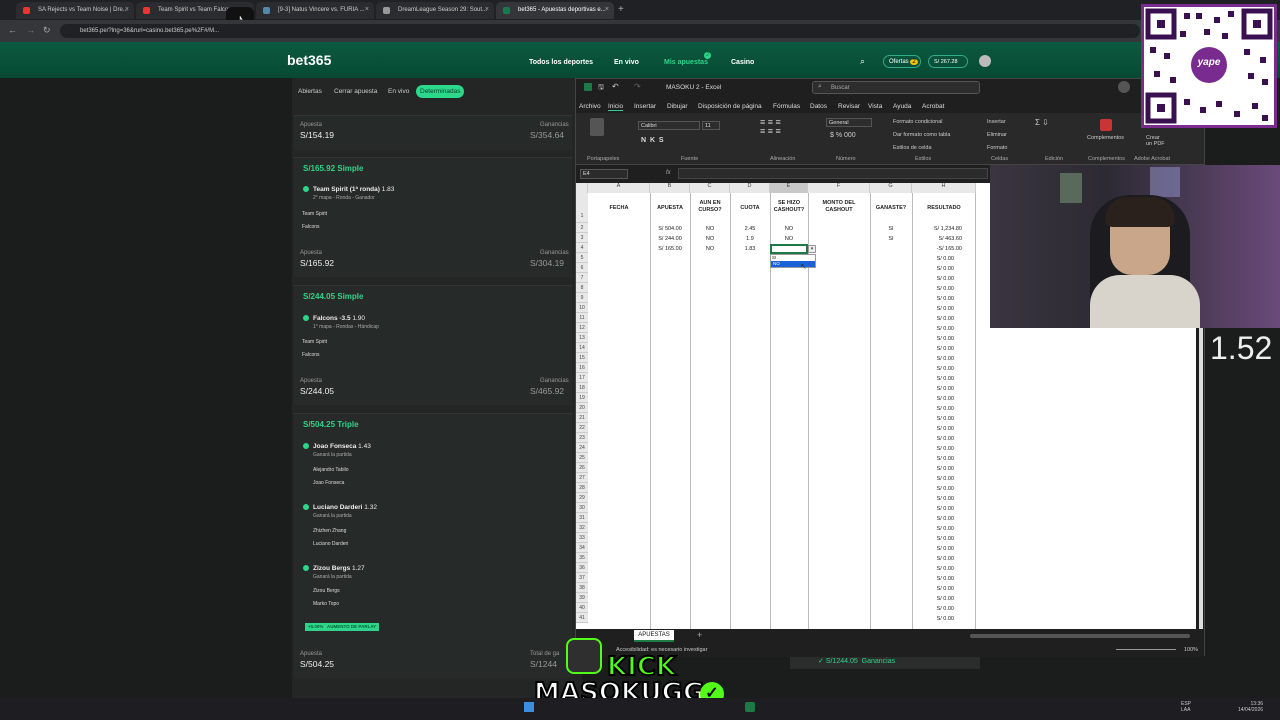 The width and height of the screenshot is (1280, 720). I want to click on cell: S/ 504.00, so click(670, 229).